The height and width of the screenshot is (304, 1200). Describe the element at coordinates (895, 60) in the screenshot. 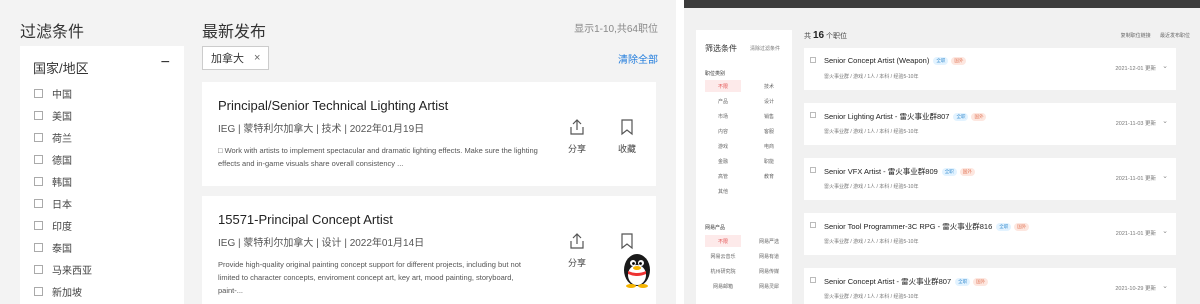

I see `job-title: Senior Concept Artist (Weapon) 全职 国外` at that location.